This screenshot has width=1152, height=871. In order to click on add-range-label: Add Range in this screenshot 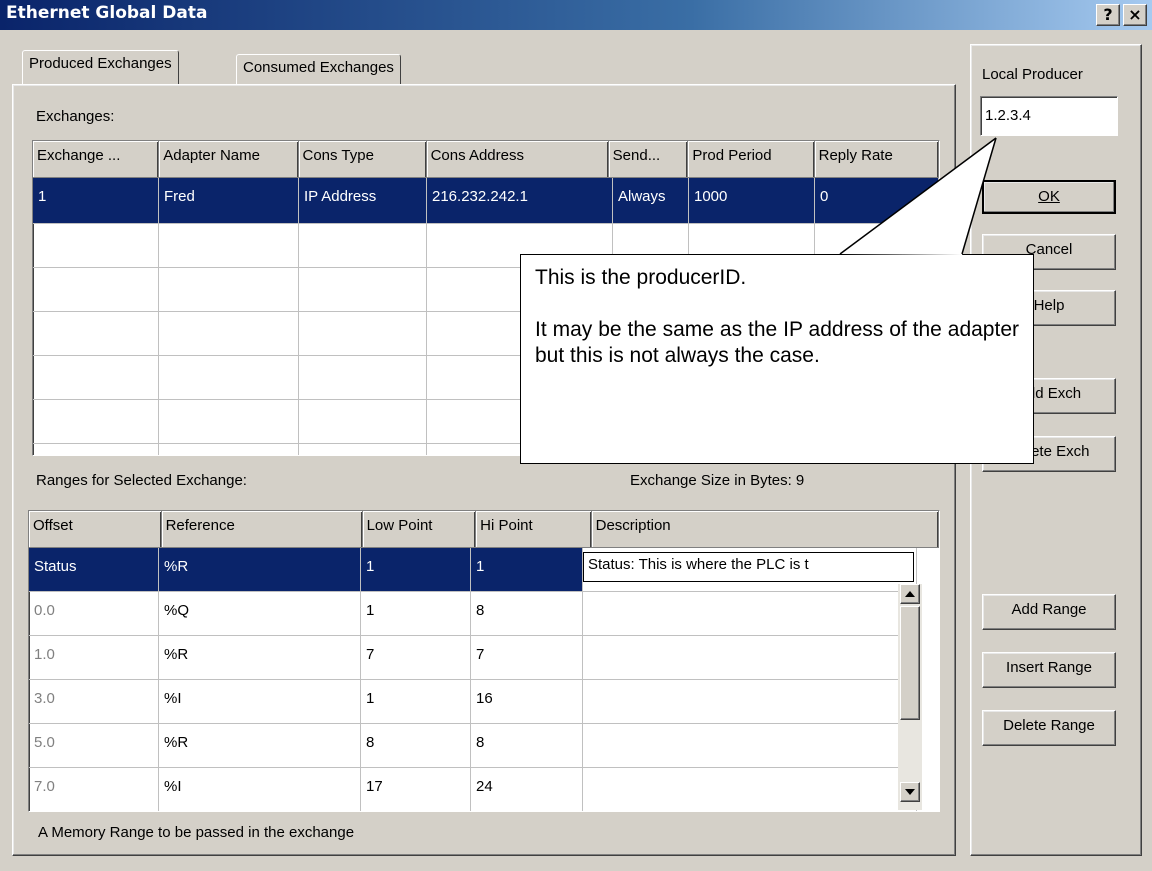, I will do `click(1049, 609)`.